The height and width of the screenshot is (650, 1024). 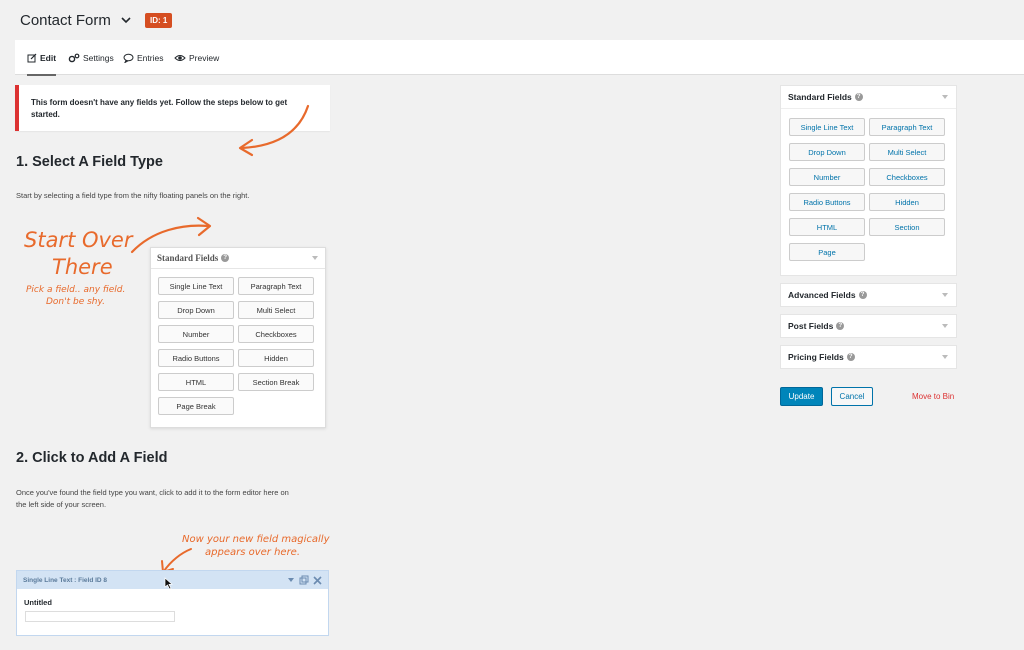 I want to click on eye-icon, so click(x=180, y=57).